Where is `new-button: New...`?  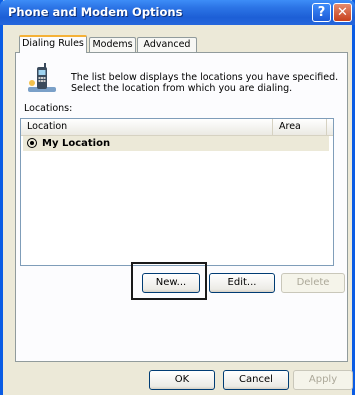
new-button: New... is located at coordinates (171, 283).